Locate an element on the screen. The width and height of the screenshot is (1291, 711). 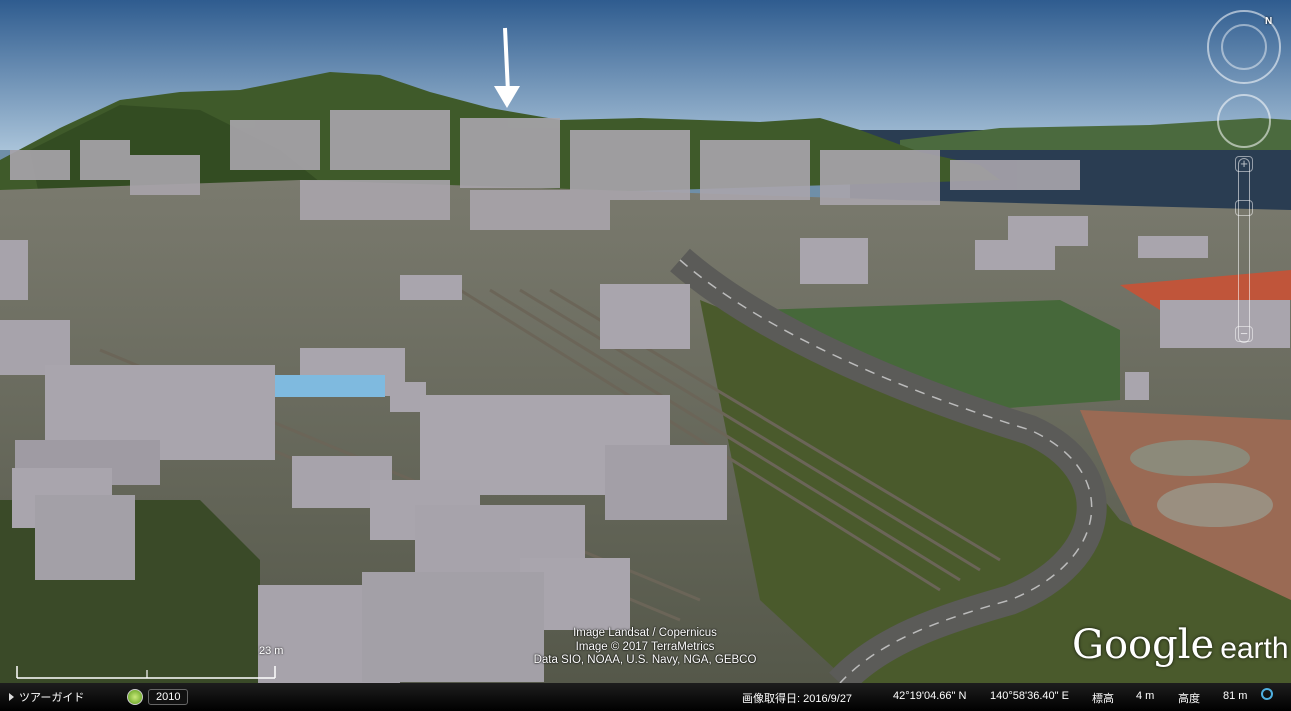
google-earth-logo: Google earth is located at coordinates (1180, 645).